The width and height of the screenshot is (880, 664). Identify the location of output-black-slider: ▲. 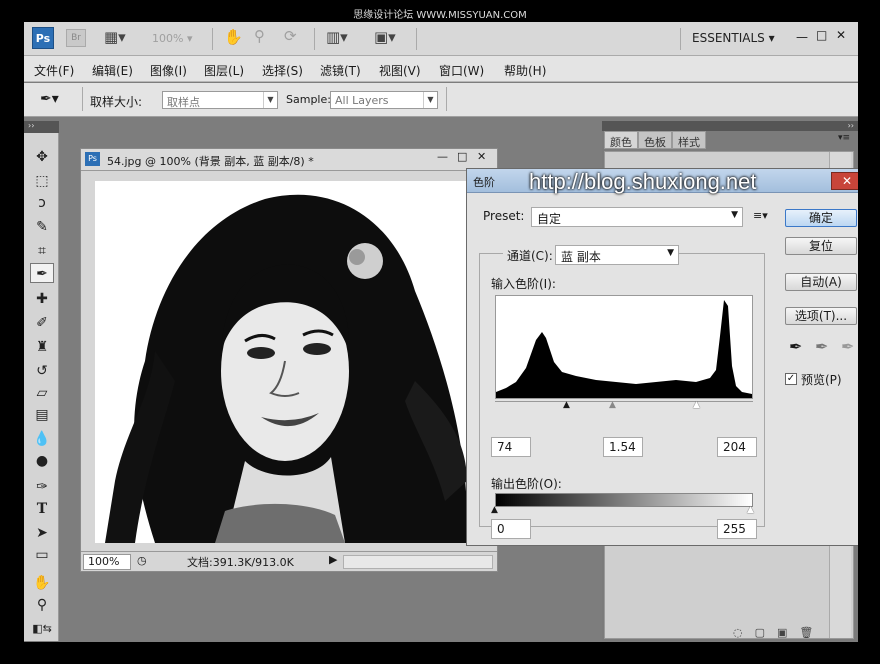
(494, 510).